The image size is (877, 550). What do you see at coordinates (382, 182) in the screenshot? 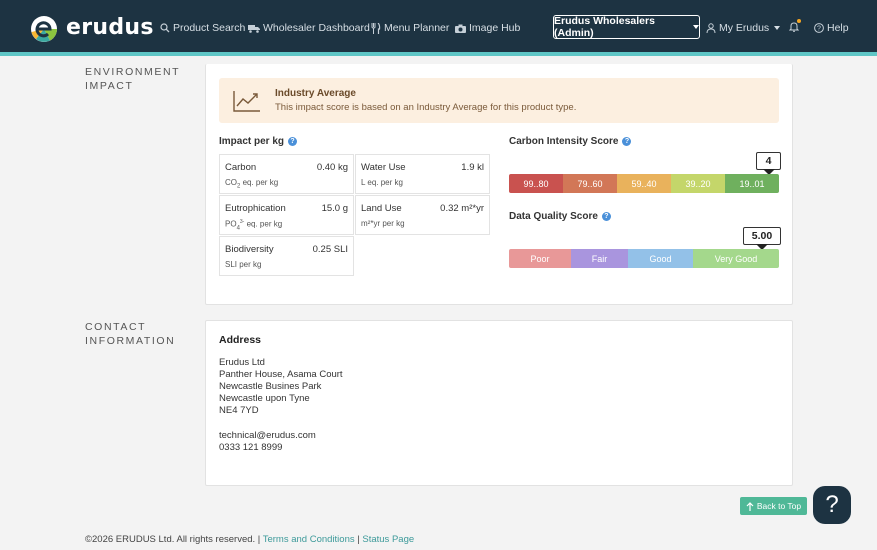
I see `impact-unit: L eq. per kg` at bounding box center [382, 182].